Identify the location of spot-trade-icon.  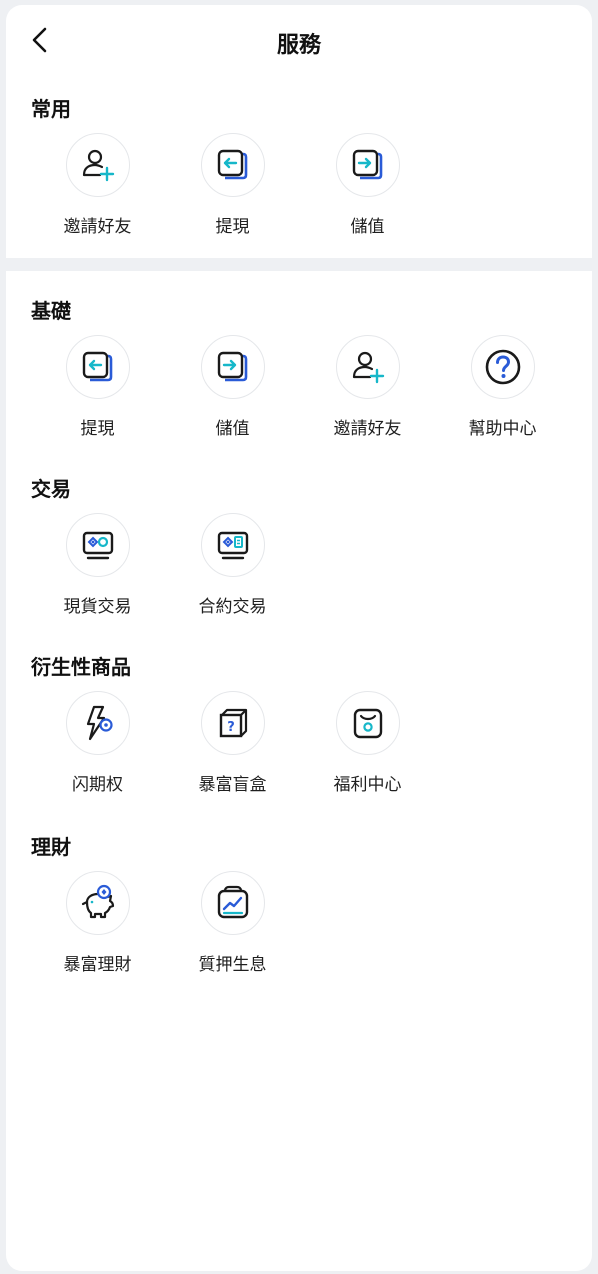
(97, 545).